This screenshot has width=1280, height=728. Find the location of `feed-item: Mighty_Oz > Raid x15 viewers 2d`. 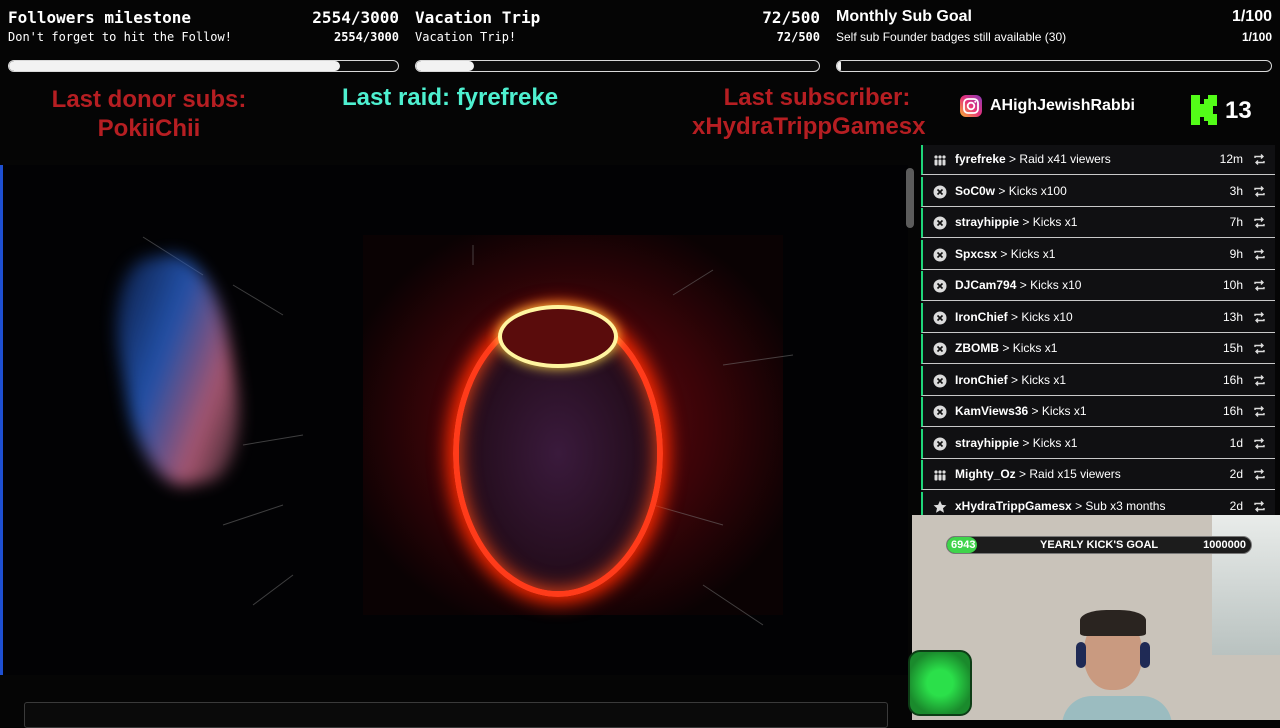

feed-item: Mighty_Oz > Raid x15 viewers 2d is located at coordinates (1098, 475).